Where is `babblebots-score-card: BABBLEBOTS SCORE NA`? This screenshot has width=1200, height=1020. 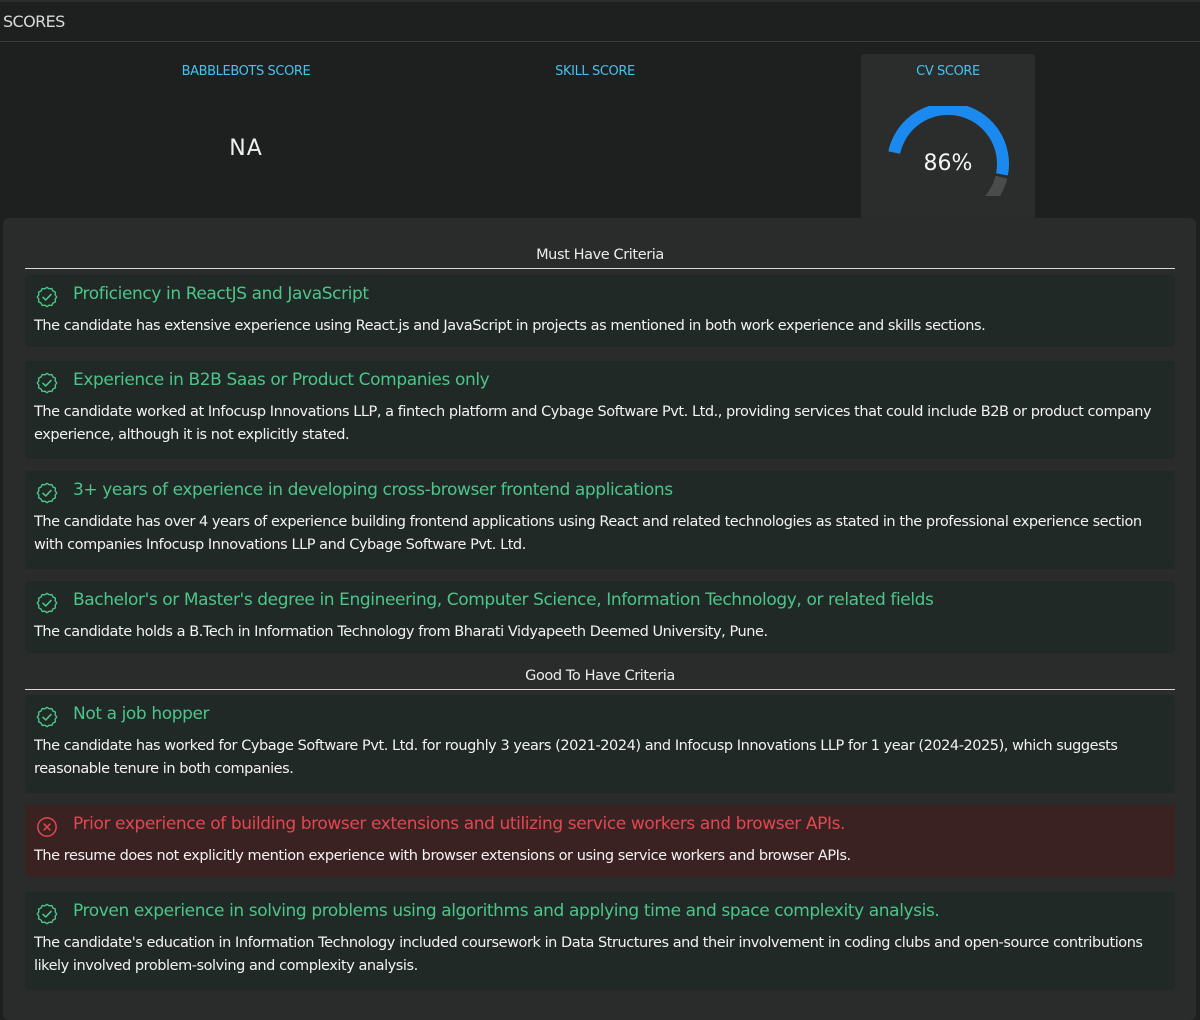
babblebots-score-card: BABBLEBOTS SCORE NA is located at coordinates (246, 139).